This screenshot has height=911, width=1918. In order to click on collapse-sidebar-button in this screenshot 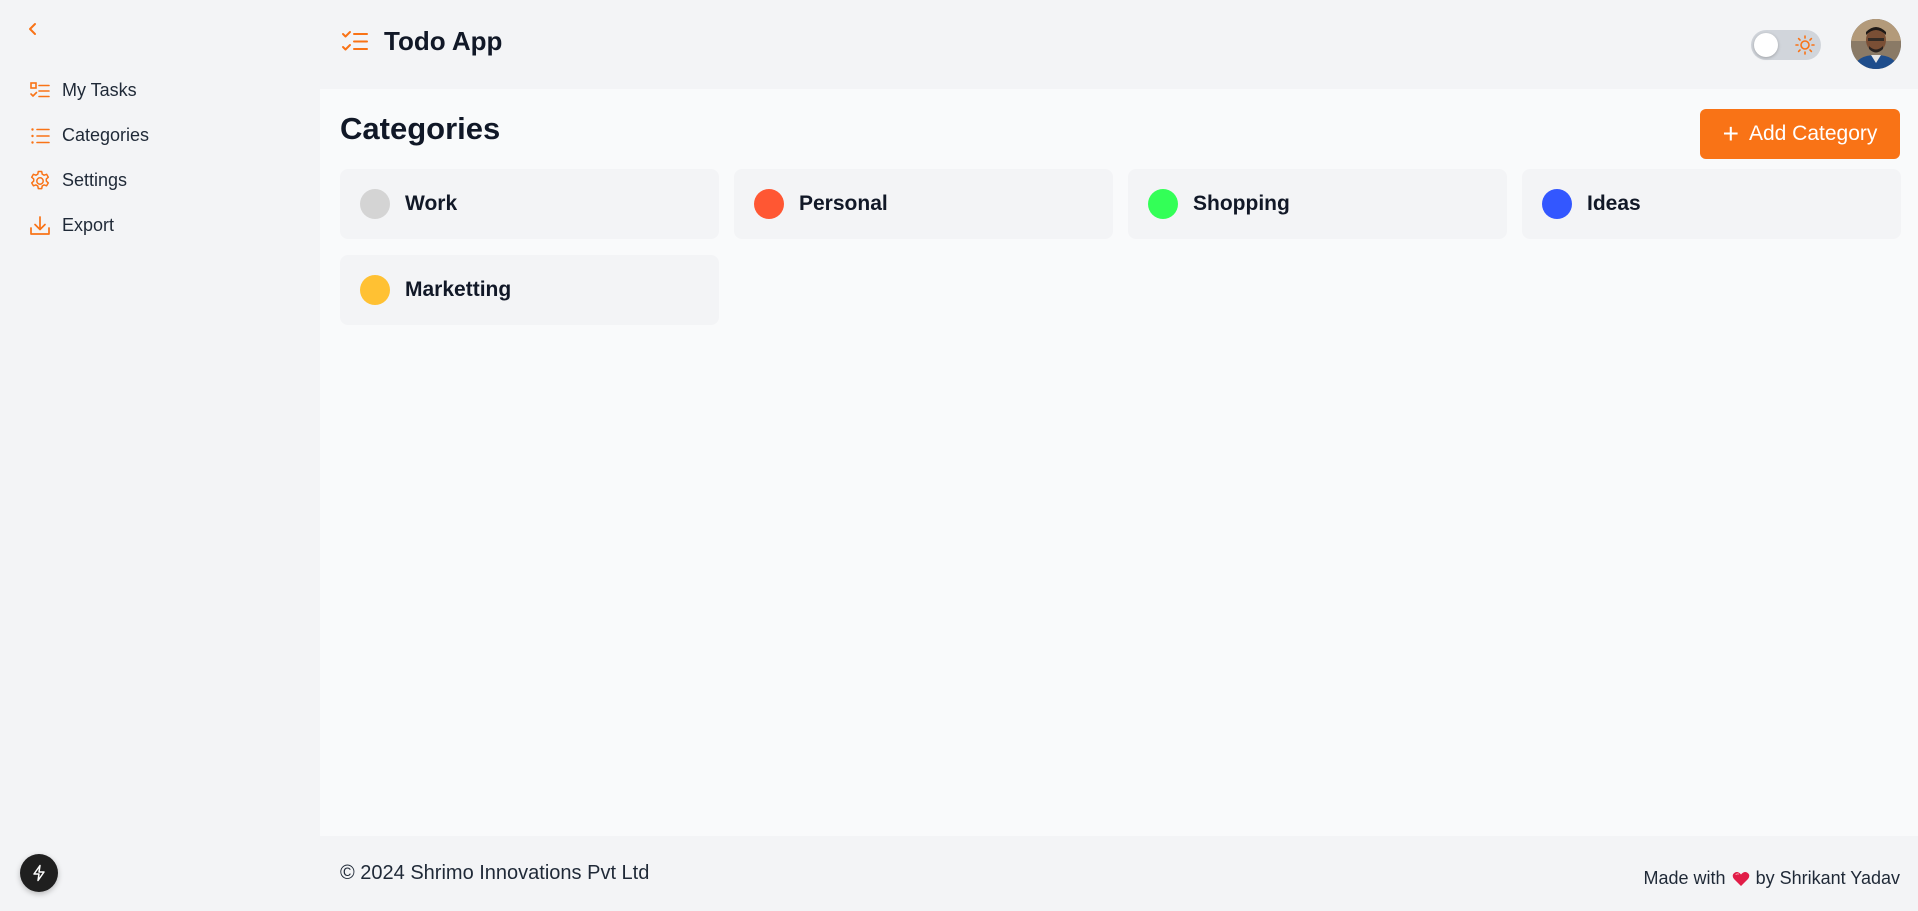, I will do `click(33, 29)`.